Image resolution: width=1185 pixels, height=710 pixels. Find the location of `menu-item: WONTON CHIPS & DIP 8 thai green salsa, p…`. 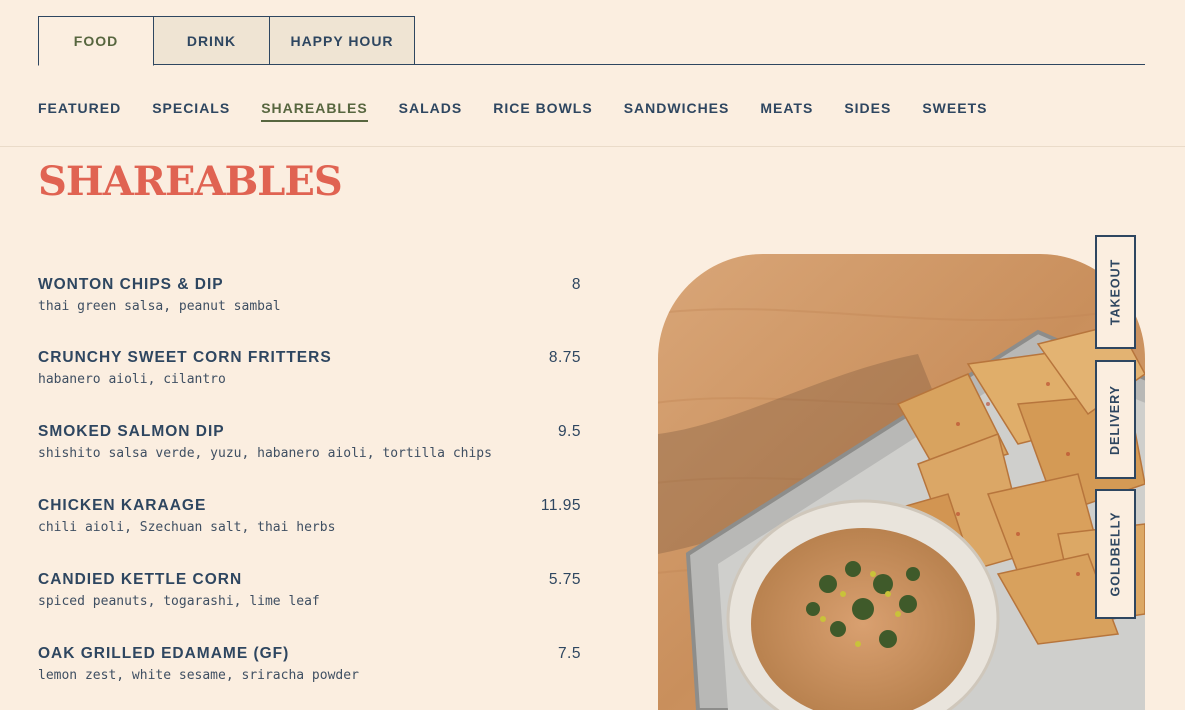

menu-item: WONTON CHIPS & DIP 8 thai green salsa, p… is located at coordinates (309, 306).